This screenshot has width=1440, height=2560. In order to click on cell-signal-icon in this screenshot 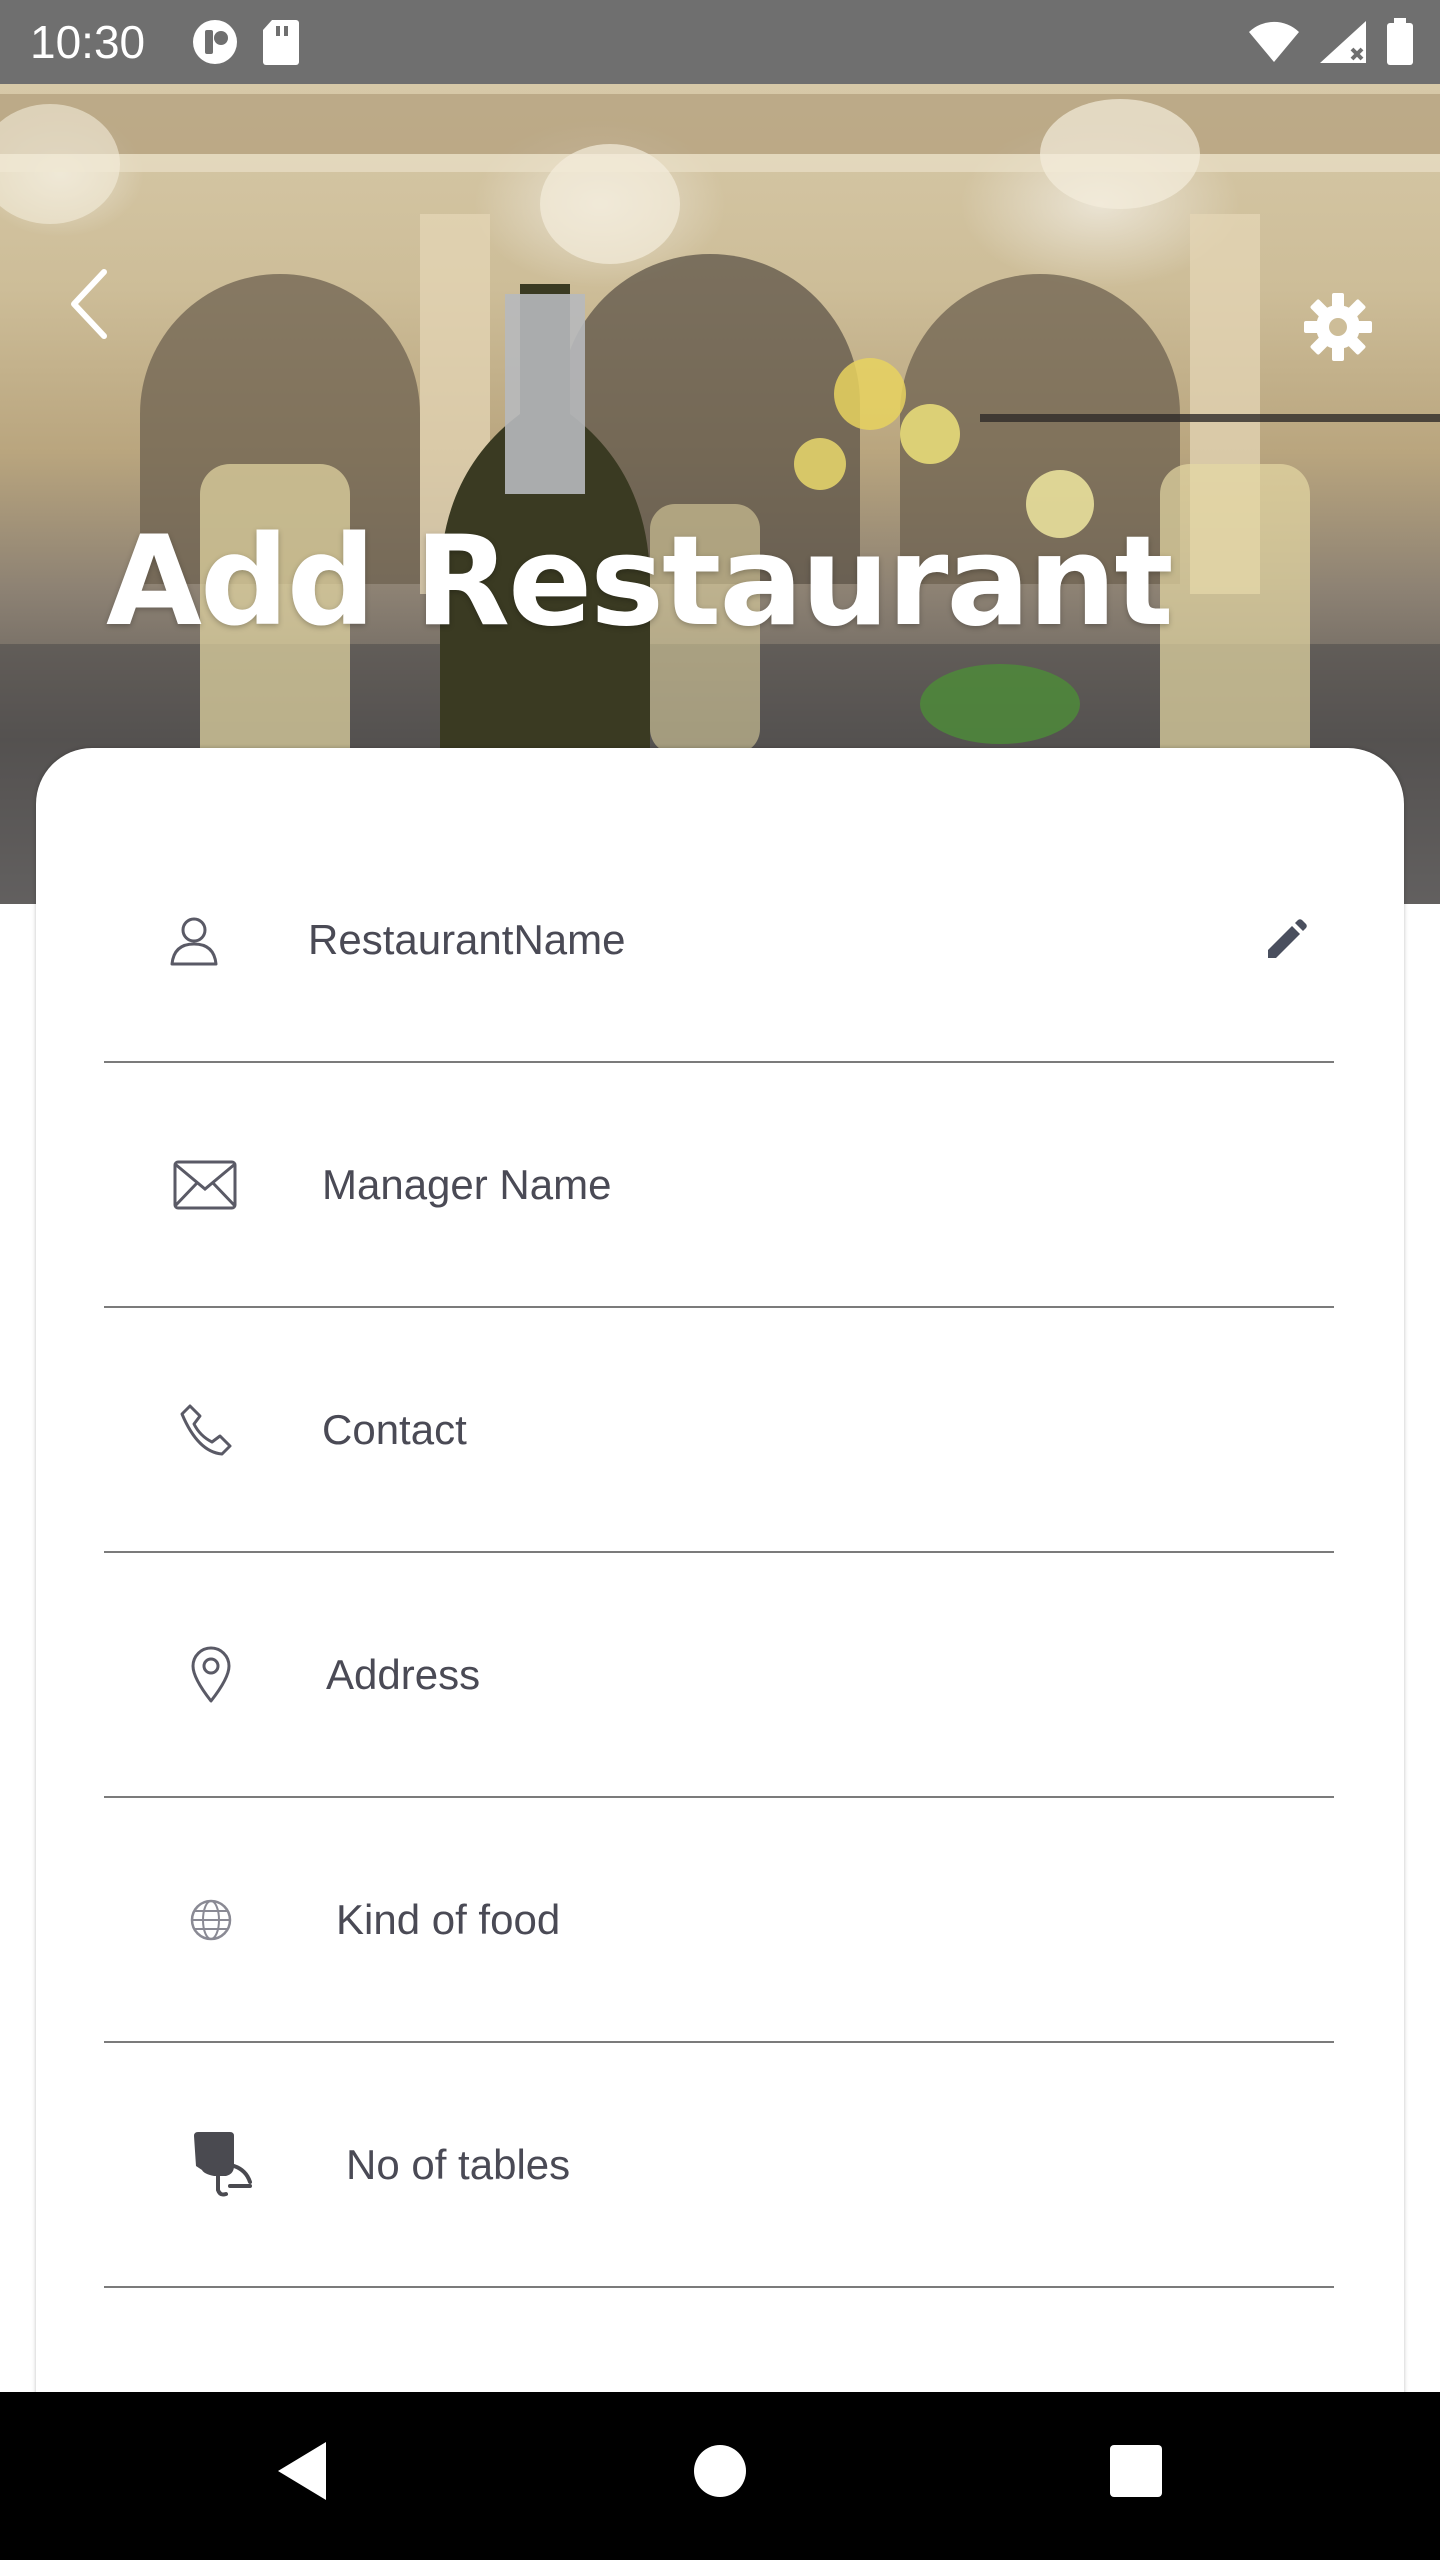, I will do `click(1343, 42)`.